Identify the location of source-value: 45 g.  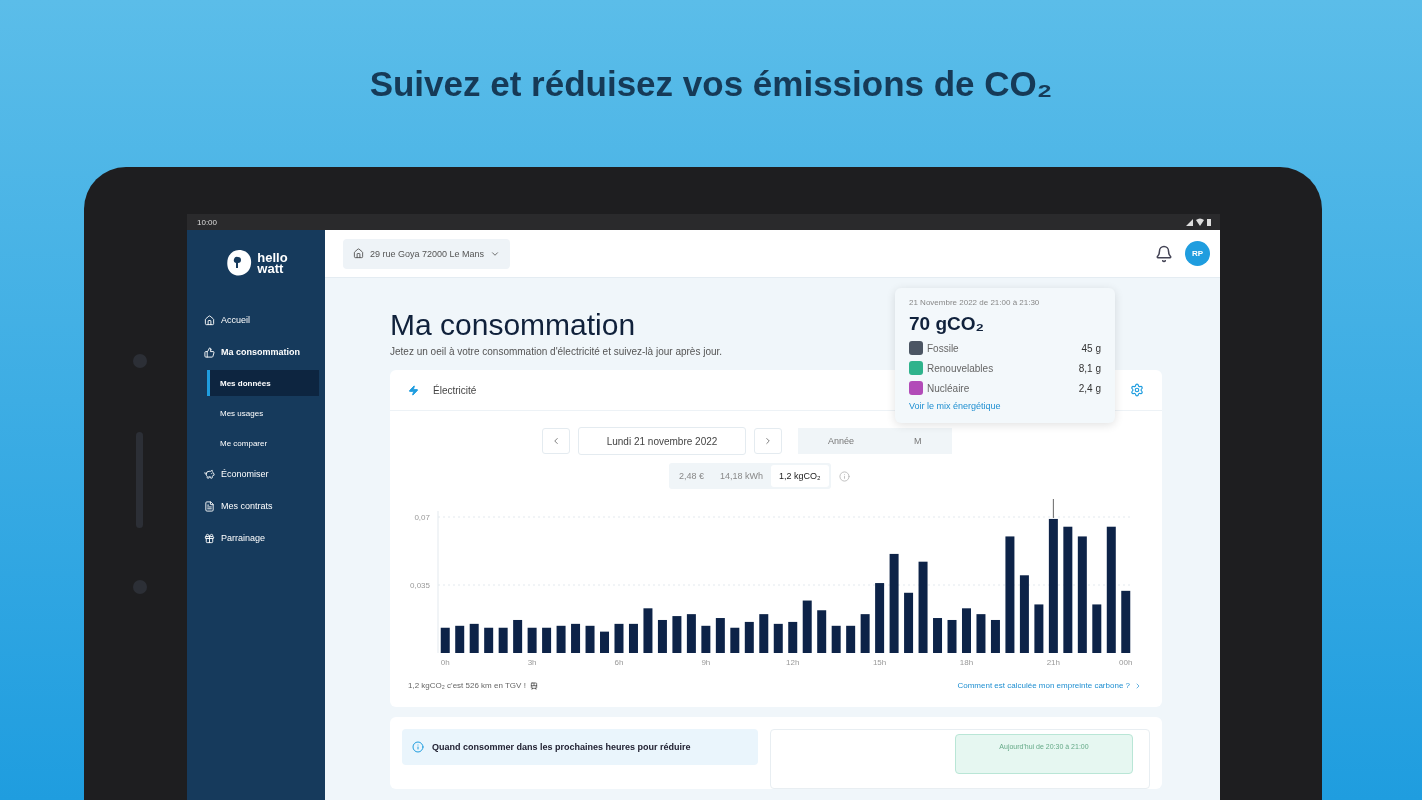
(1091, 348).